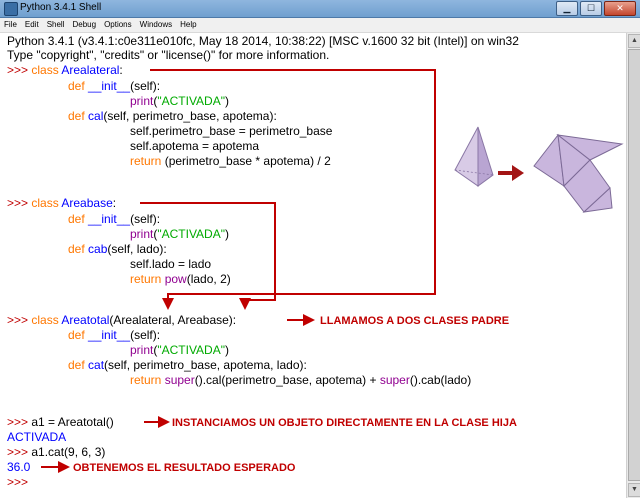  What do you see at coordinates (17, 482) in the screenshot?
I see `last-prompt: >>>` at bounding box center [17, 482].